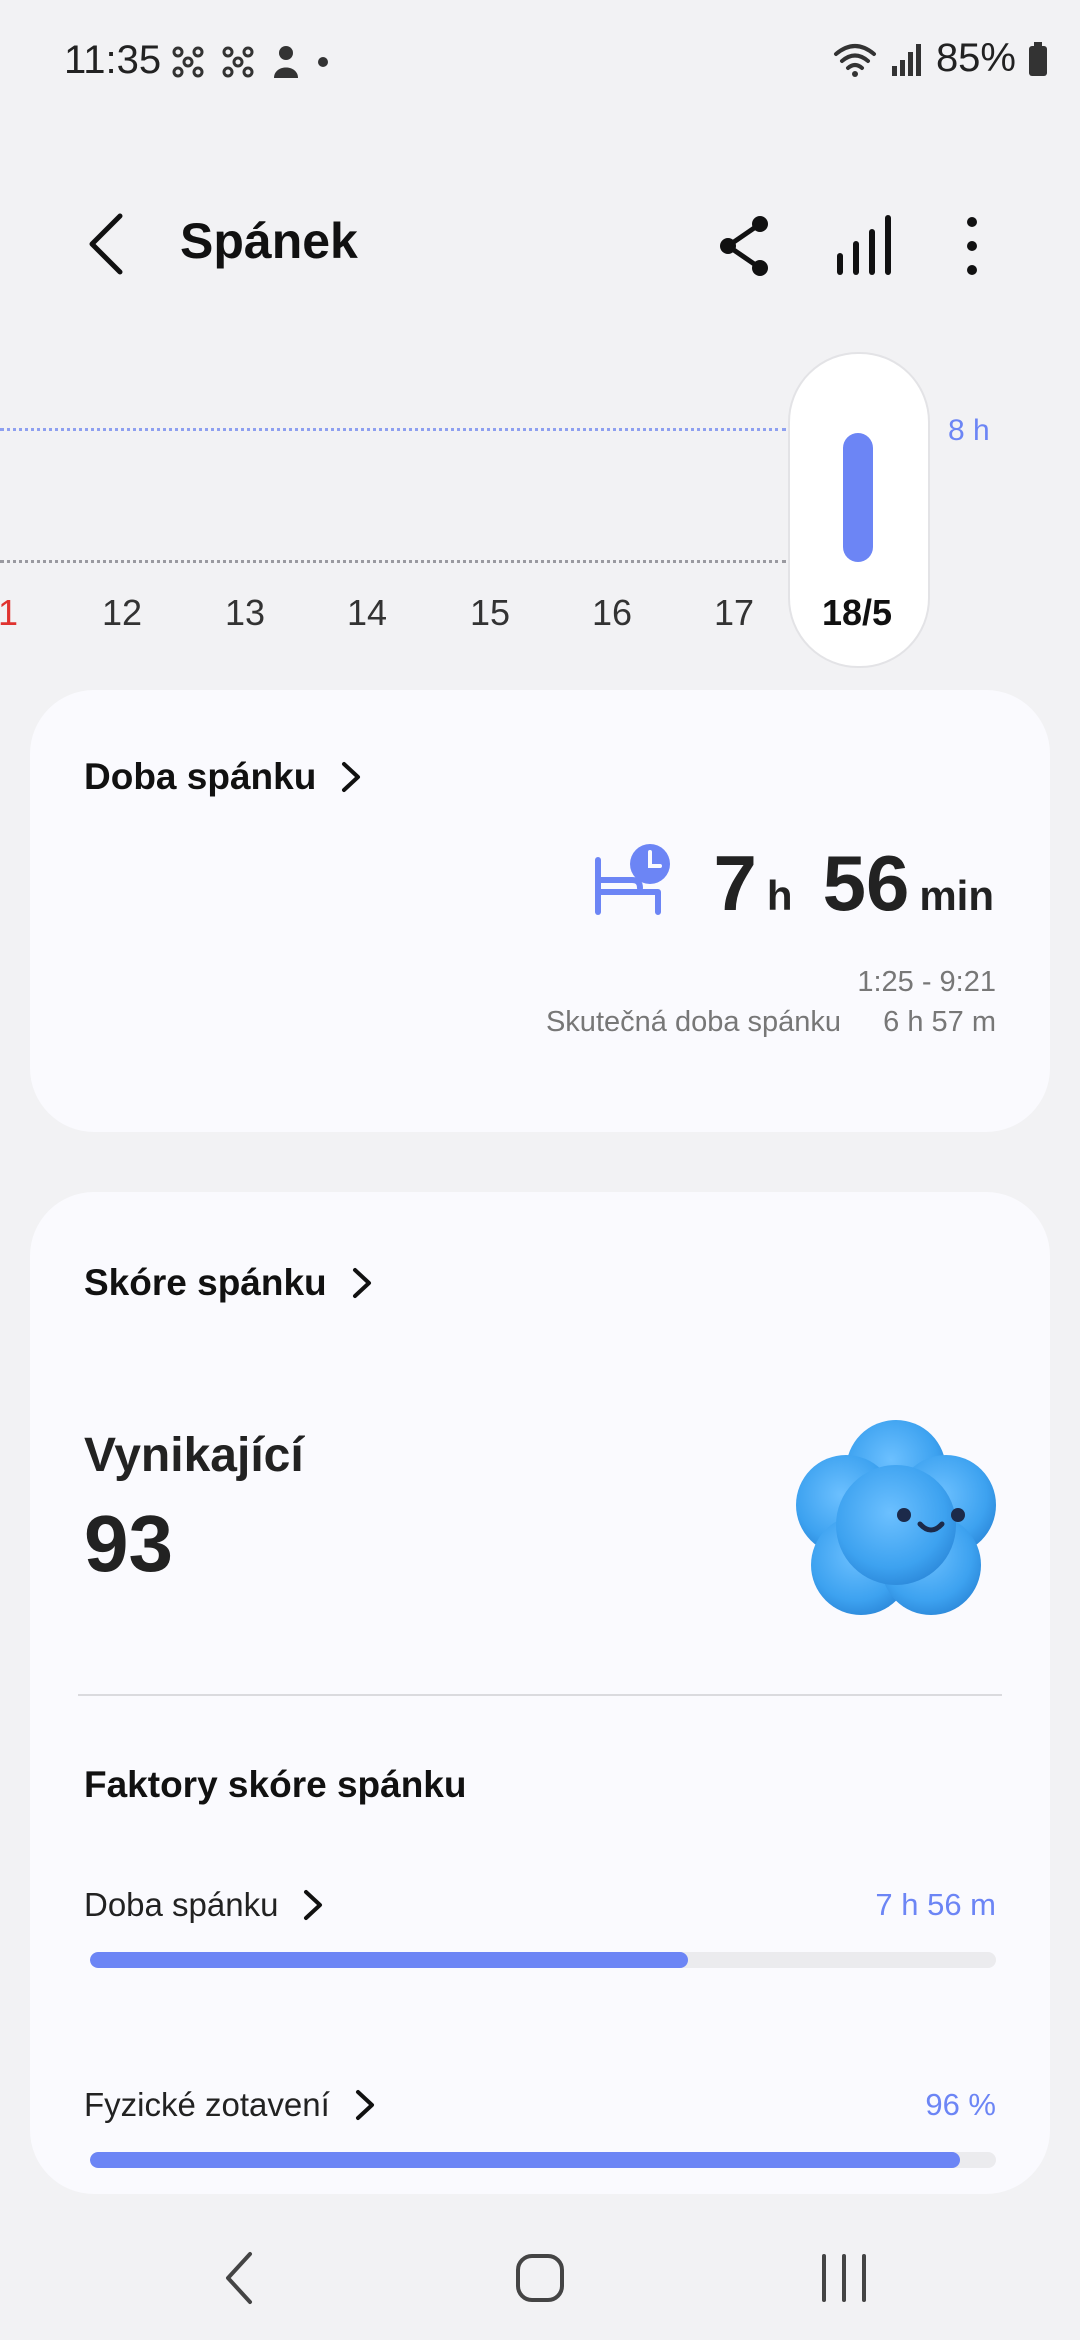  I want to click on goal-label: 8 h, so click(969, 430).